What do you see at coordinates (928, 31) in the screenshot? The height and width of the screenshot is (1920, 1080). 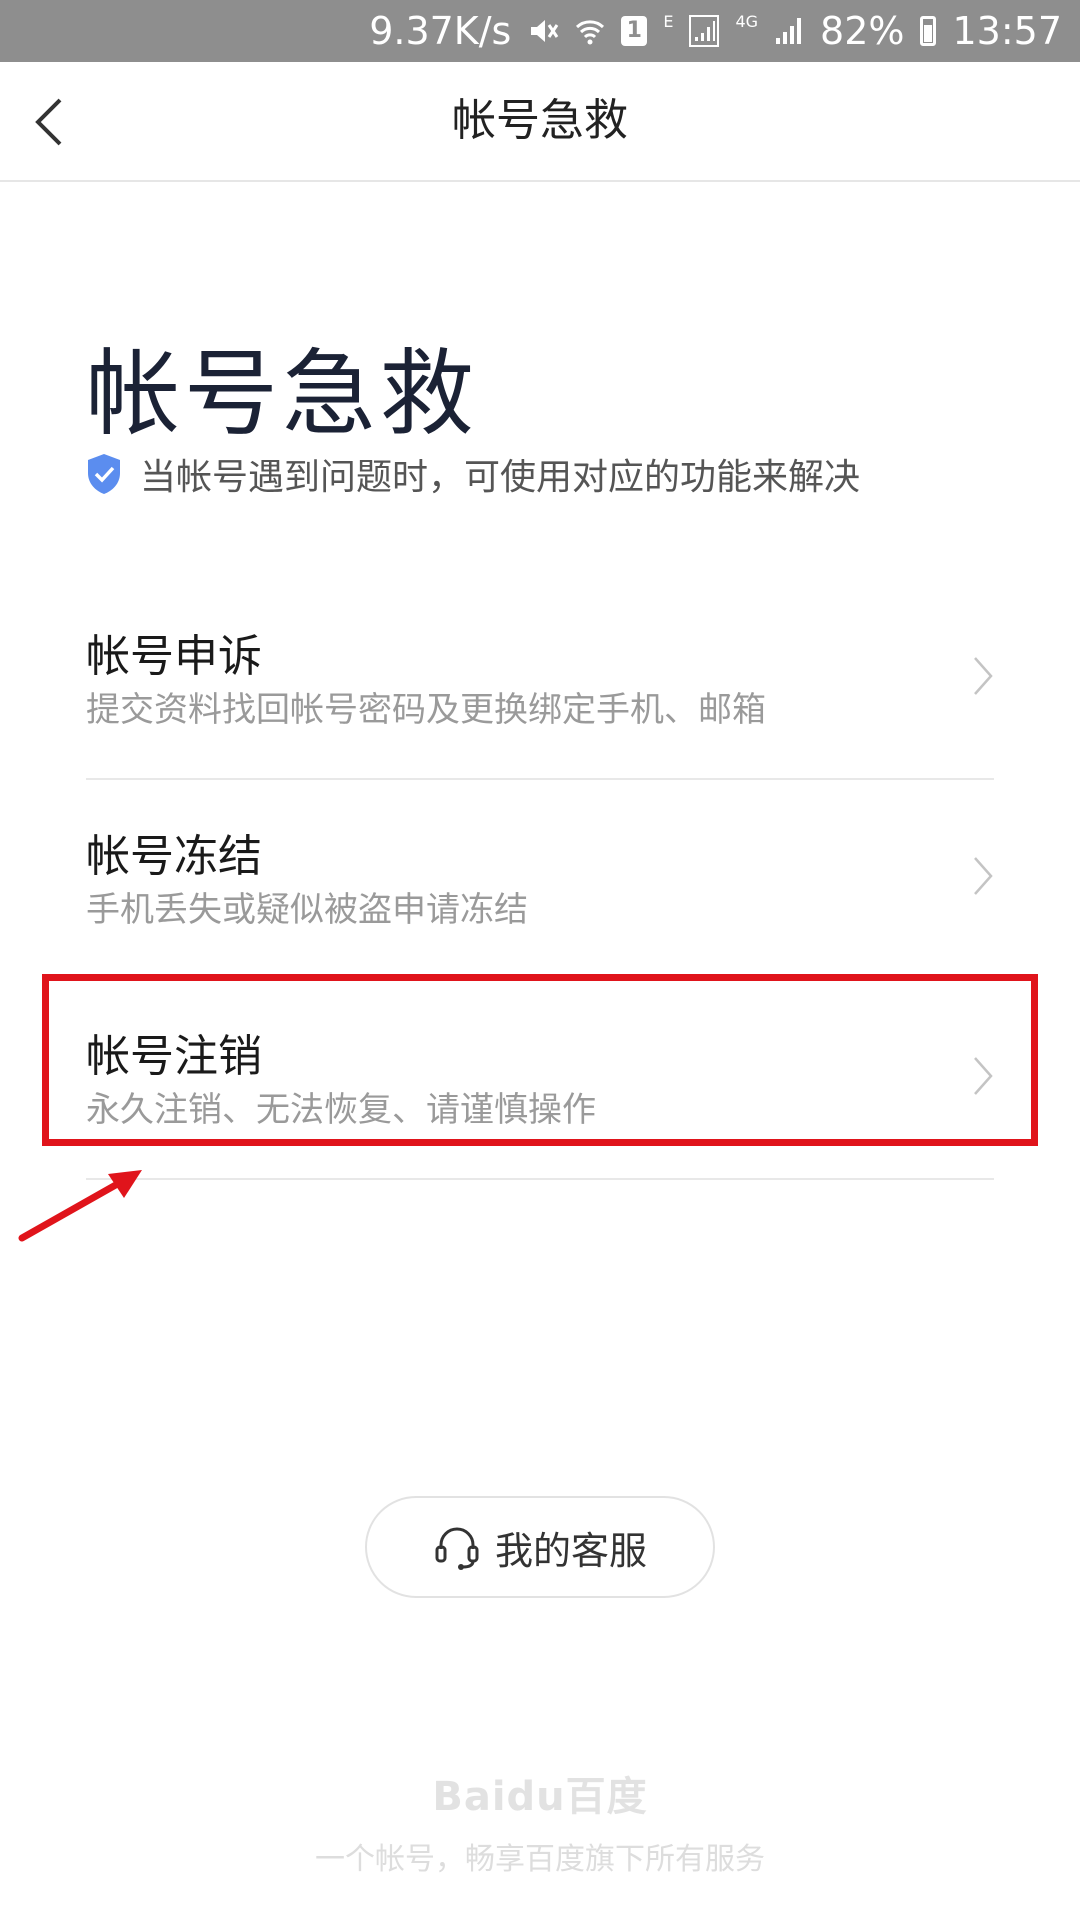 I see `battery-icon` at bounding box center [928, 31].